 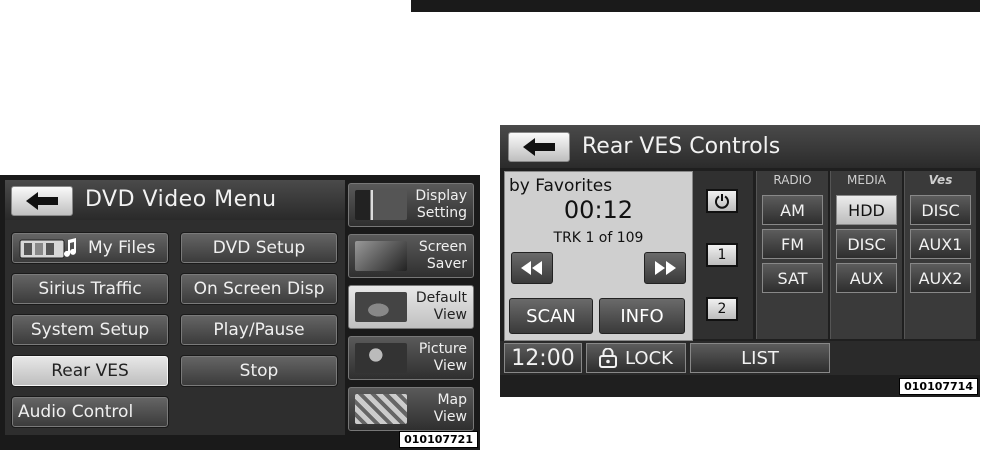 I want to click on on-screen-disp-button: On Screen Disp, so click(x=259, y=289).